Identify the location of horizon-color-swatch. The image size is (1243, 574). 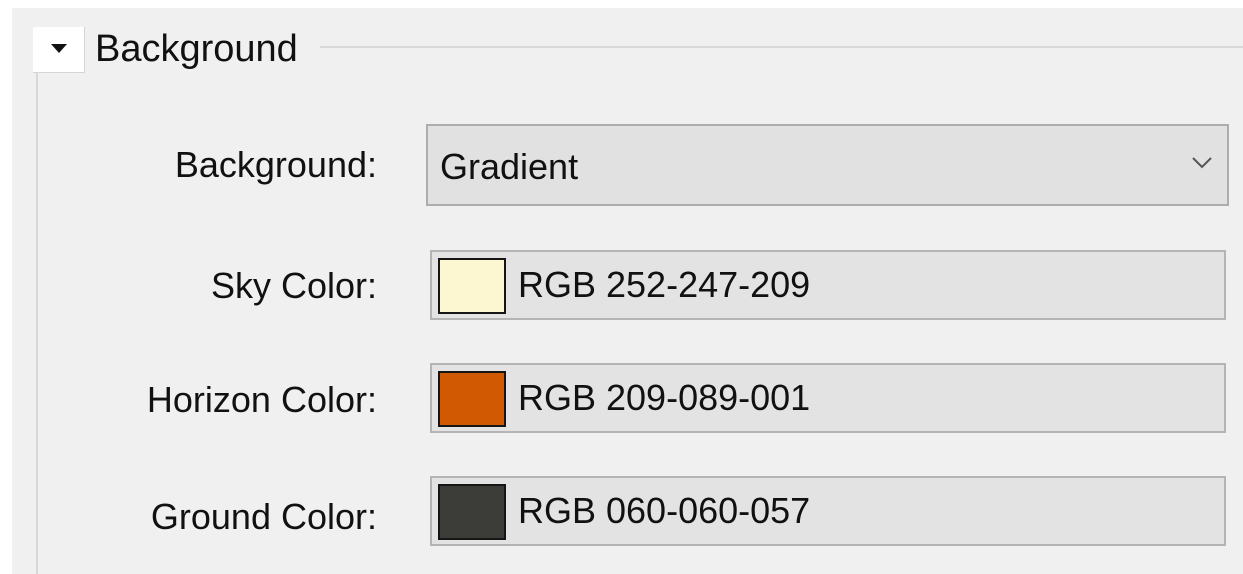
(472, 399).